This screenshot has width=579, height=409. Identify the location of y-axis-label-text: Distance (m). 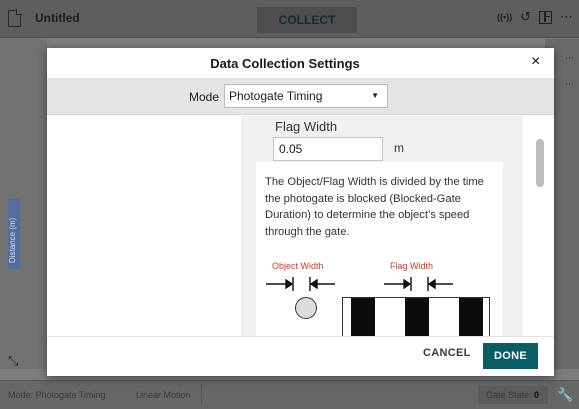
(12, 240).